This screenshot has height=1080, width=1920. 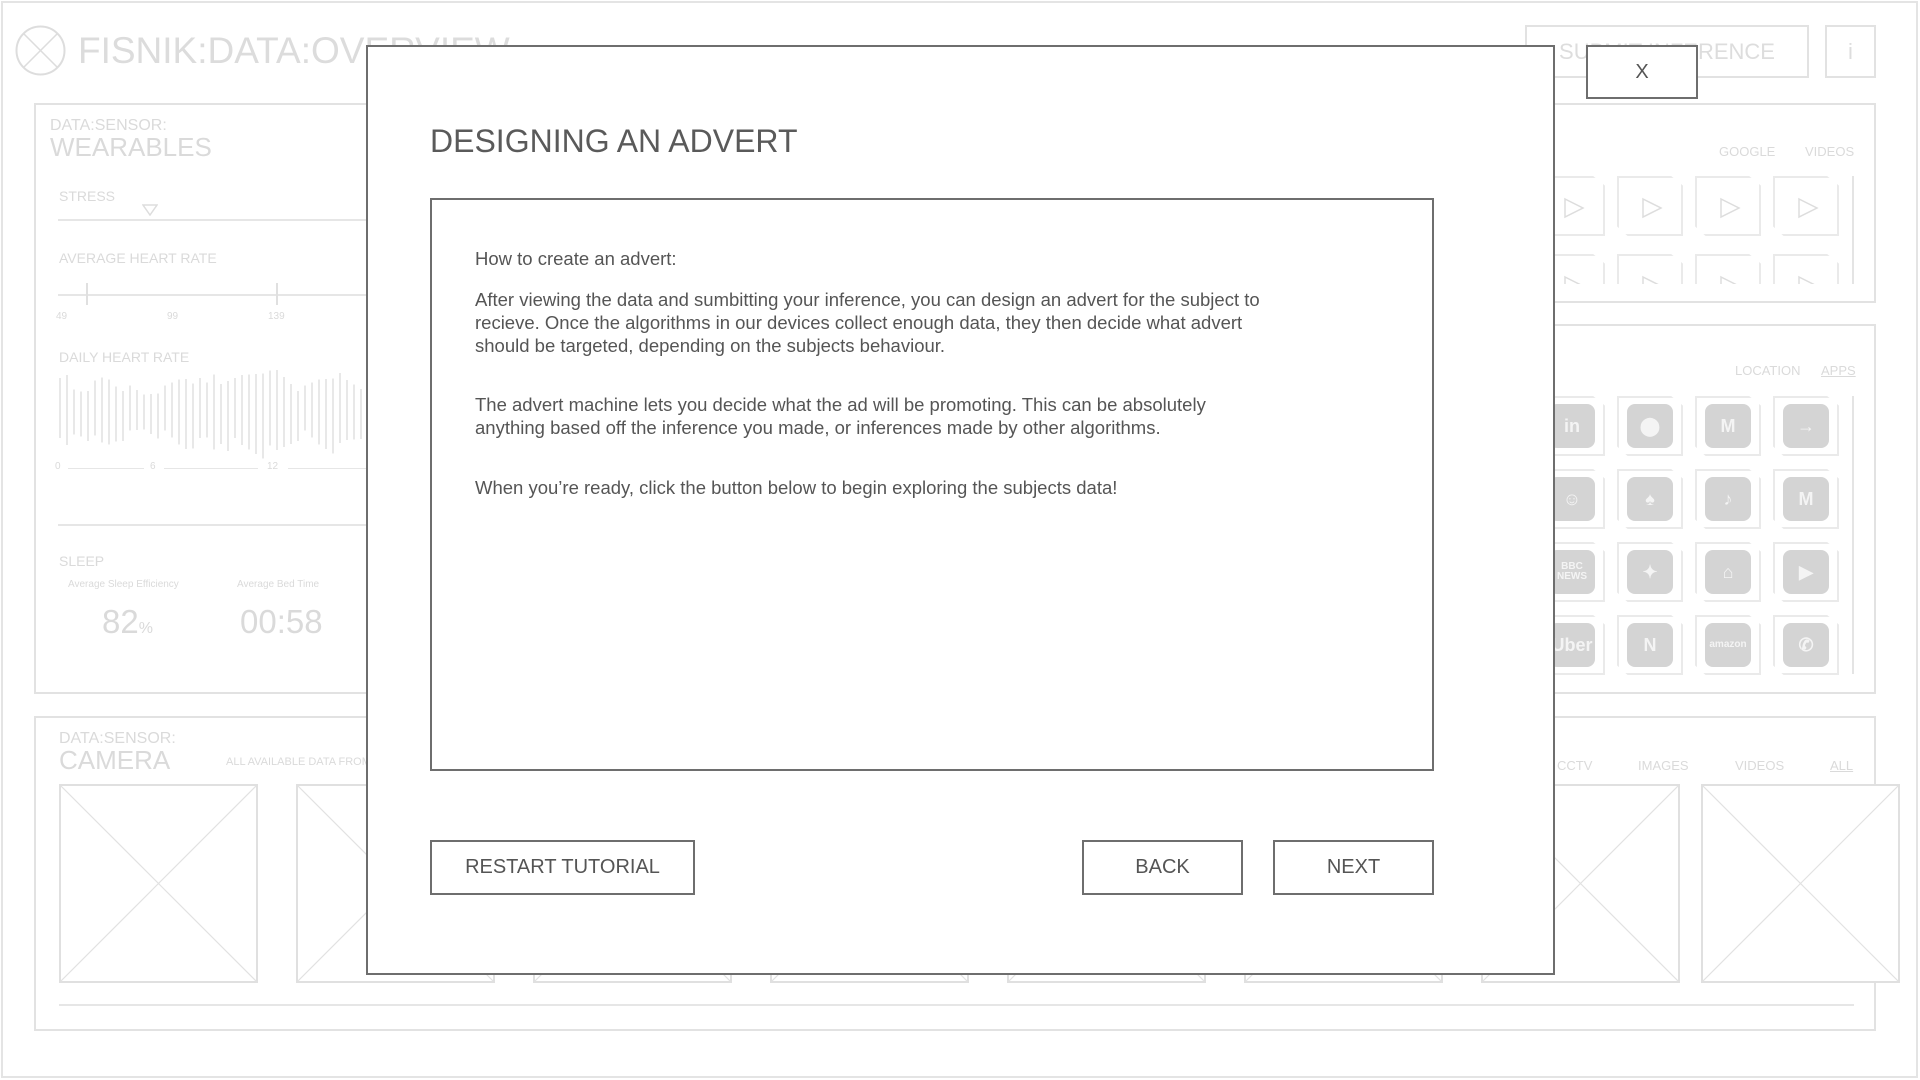 I want to click on barclays-eagle-icon: ♠, so click(x=1650, y=499).